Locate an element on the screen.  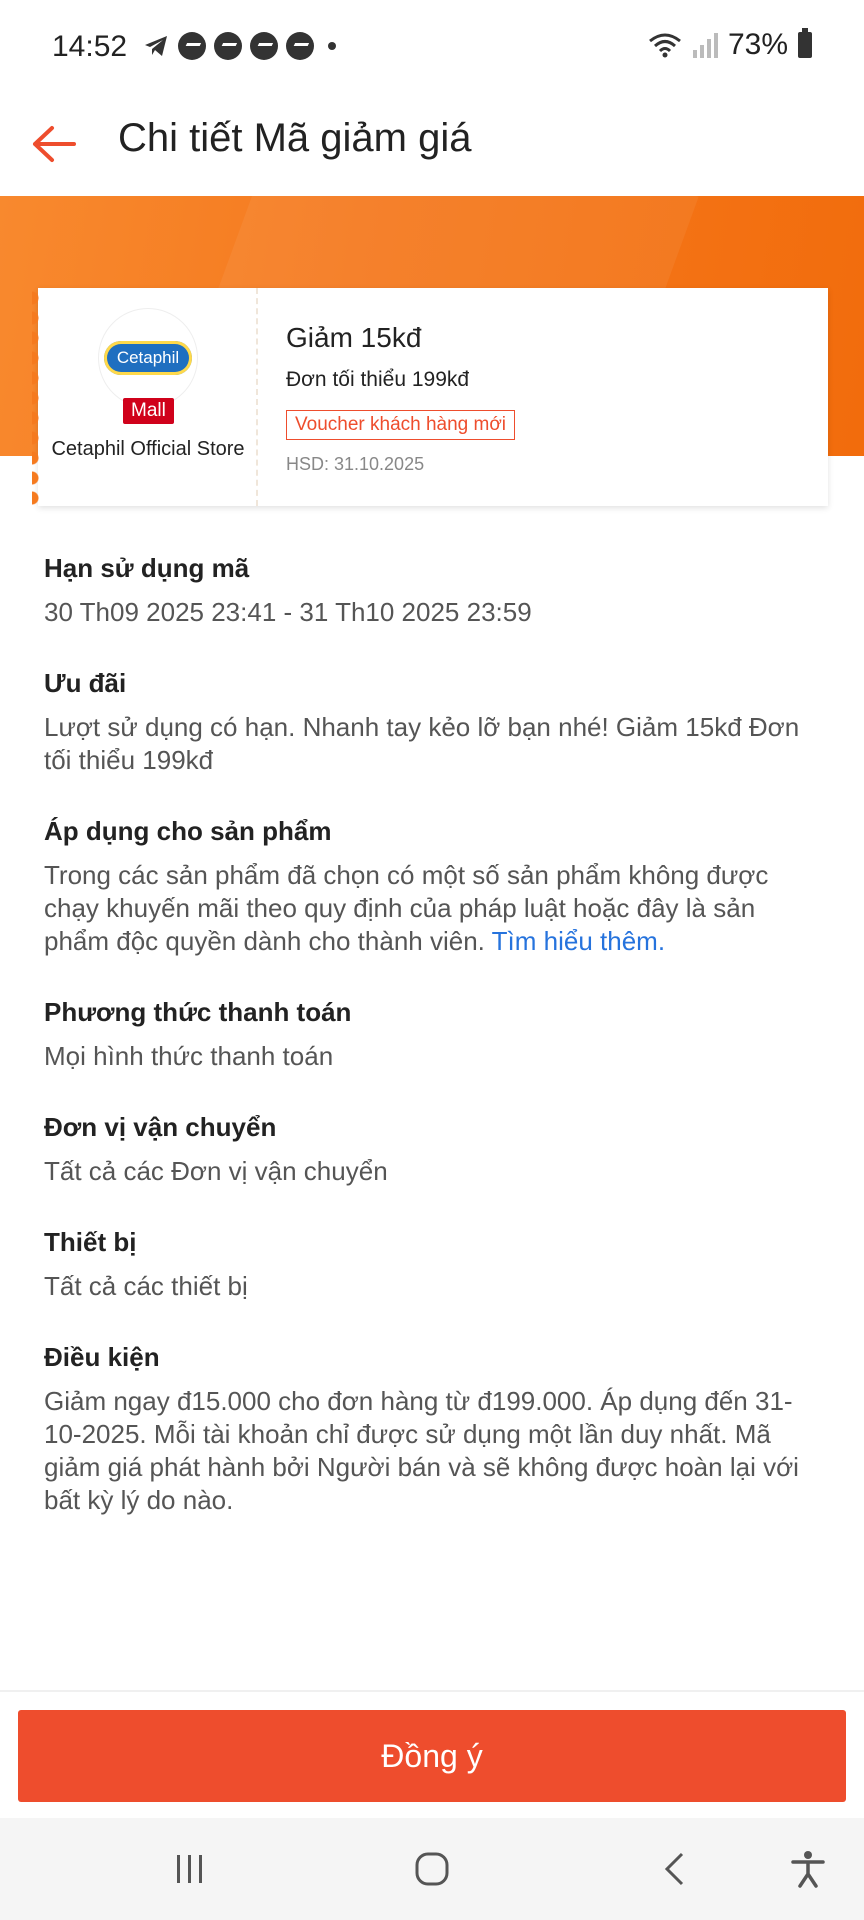
voucher-tag: Voucher khách hàng mới is located at coordinates (401, 425).